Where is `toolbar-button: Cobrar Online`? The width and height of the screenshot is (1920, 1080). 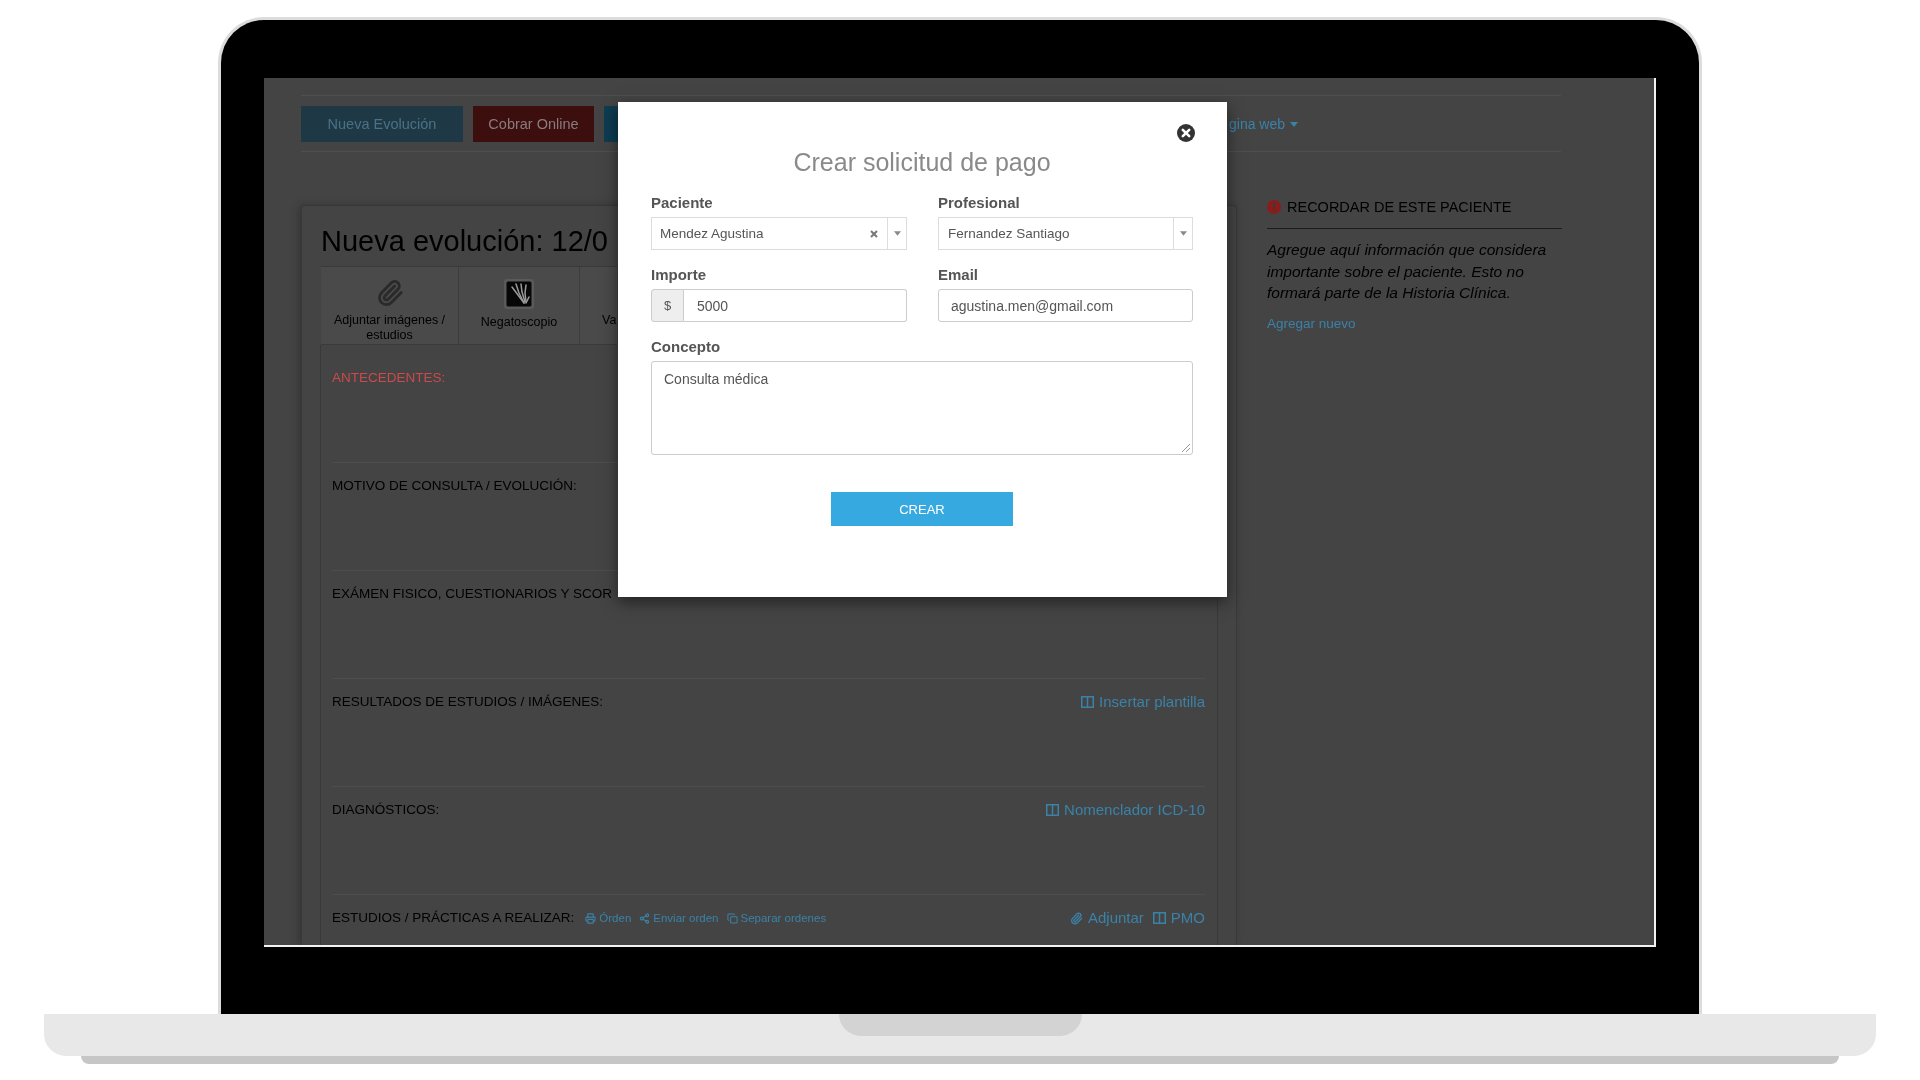 toolbar-button: Cobrar Online is located at coordinates (533, 124).